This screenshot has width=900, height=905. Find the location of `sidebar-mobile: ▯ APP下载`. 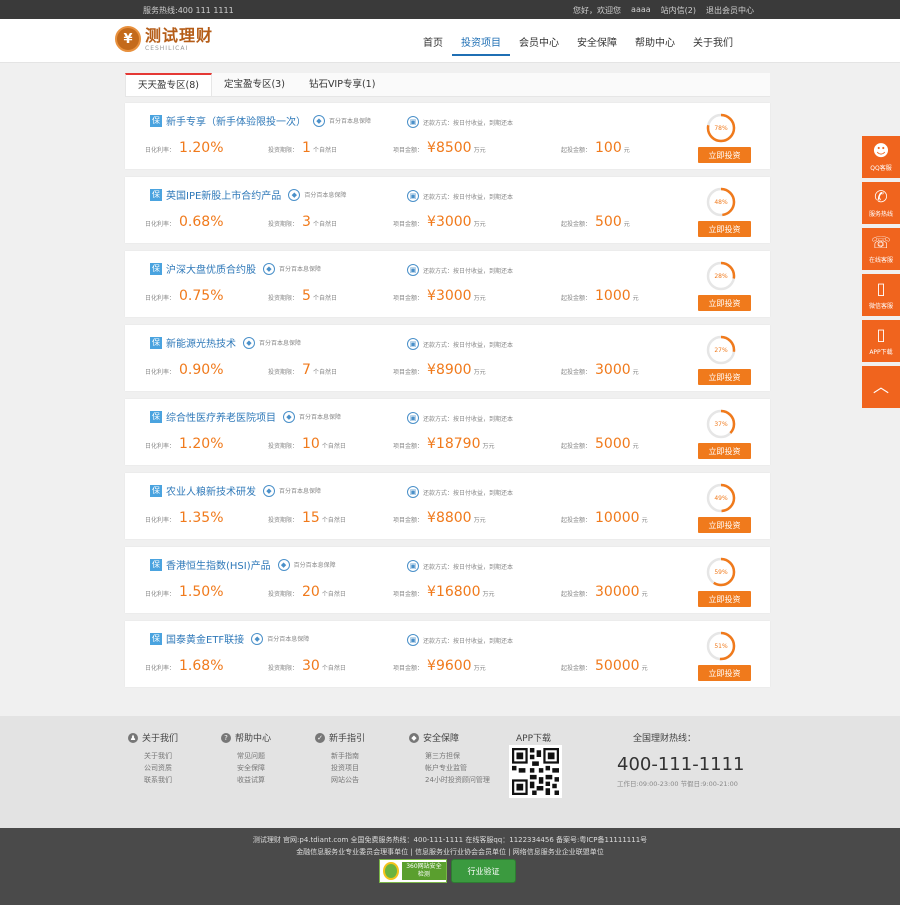

sidebar-mobile: ▯ APP下载 is located at coordinates (881, 341).